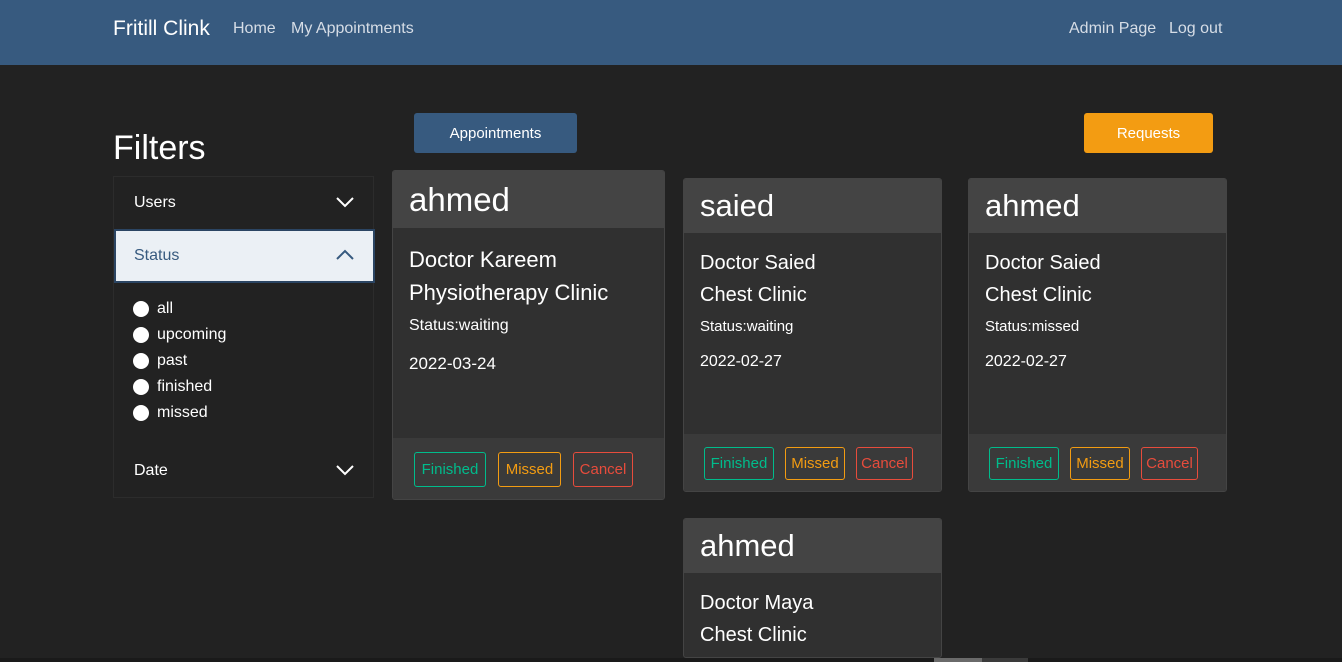  What do you see at coordinates (1005, 660) in the screenshot?
I see `scrollbar-track-segment` at bounding box center [1005, 660].